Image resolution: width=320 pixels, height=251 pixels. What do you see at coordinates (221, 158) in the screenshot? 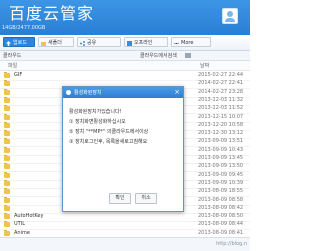
I see `file-date: 2013-09-09 13:45` at bounding box center [221, 158].